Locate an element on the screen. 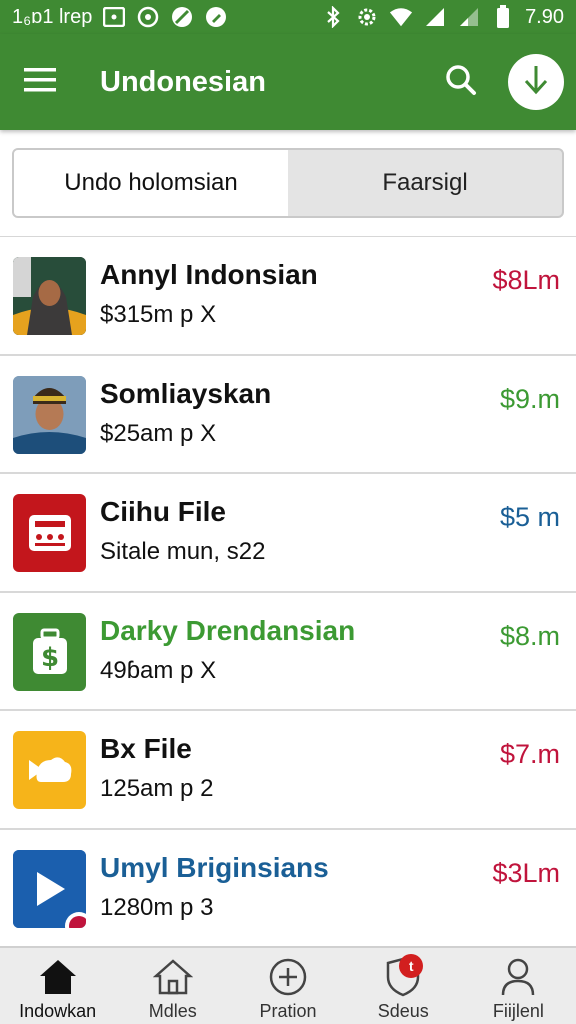  item-subtitle: 1280m p 3 is located at coordinates (157, 907).